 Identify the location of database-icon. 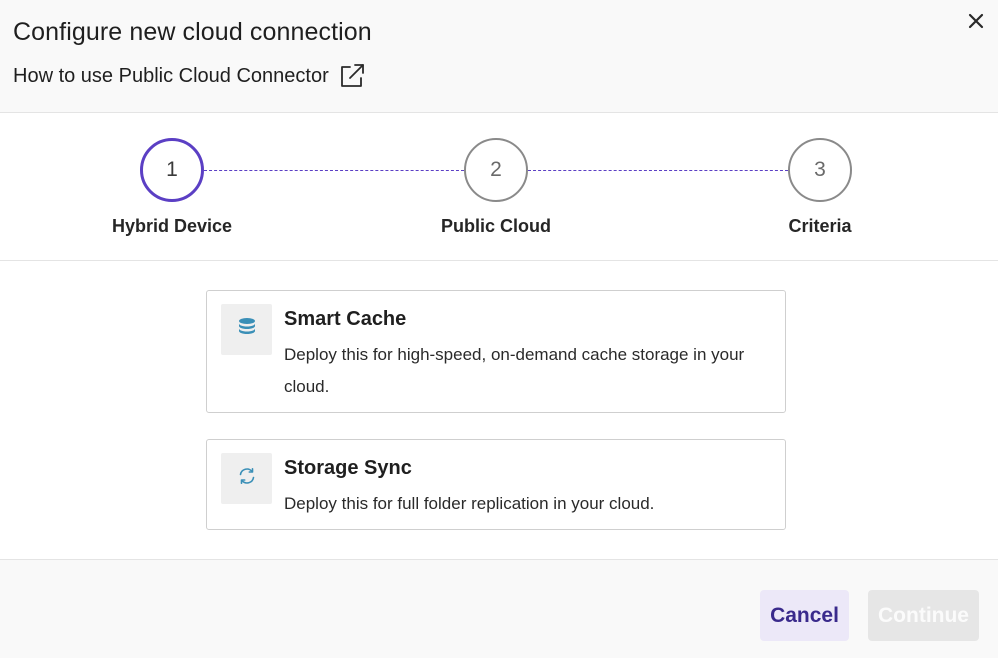
(247, 329).